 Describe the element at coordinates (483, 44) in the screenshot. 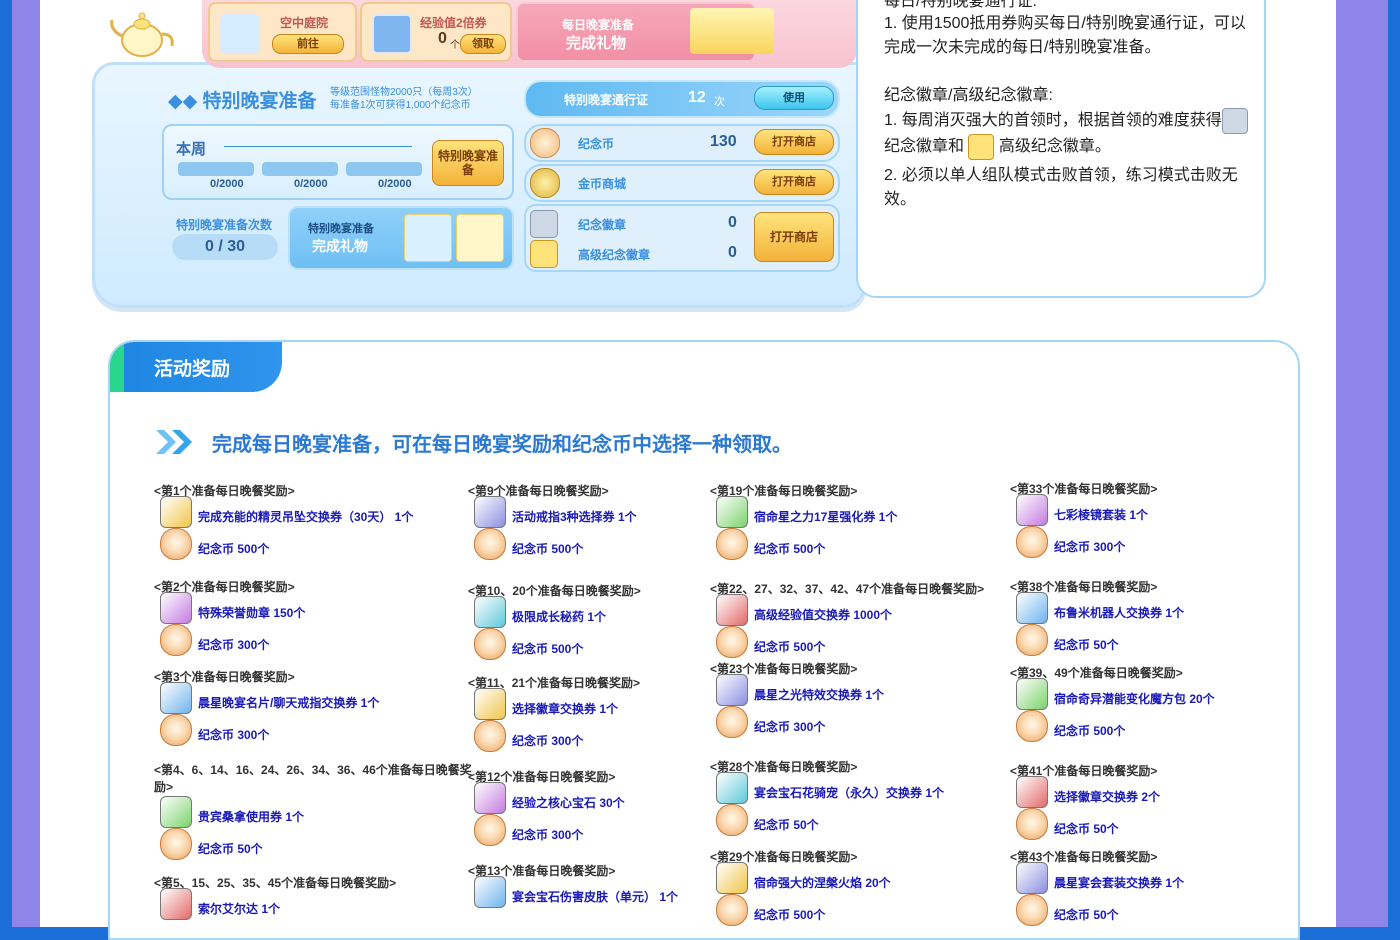

I see `exp-claim-button: 领取` at that location.